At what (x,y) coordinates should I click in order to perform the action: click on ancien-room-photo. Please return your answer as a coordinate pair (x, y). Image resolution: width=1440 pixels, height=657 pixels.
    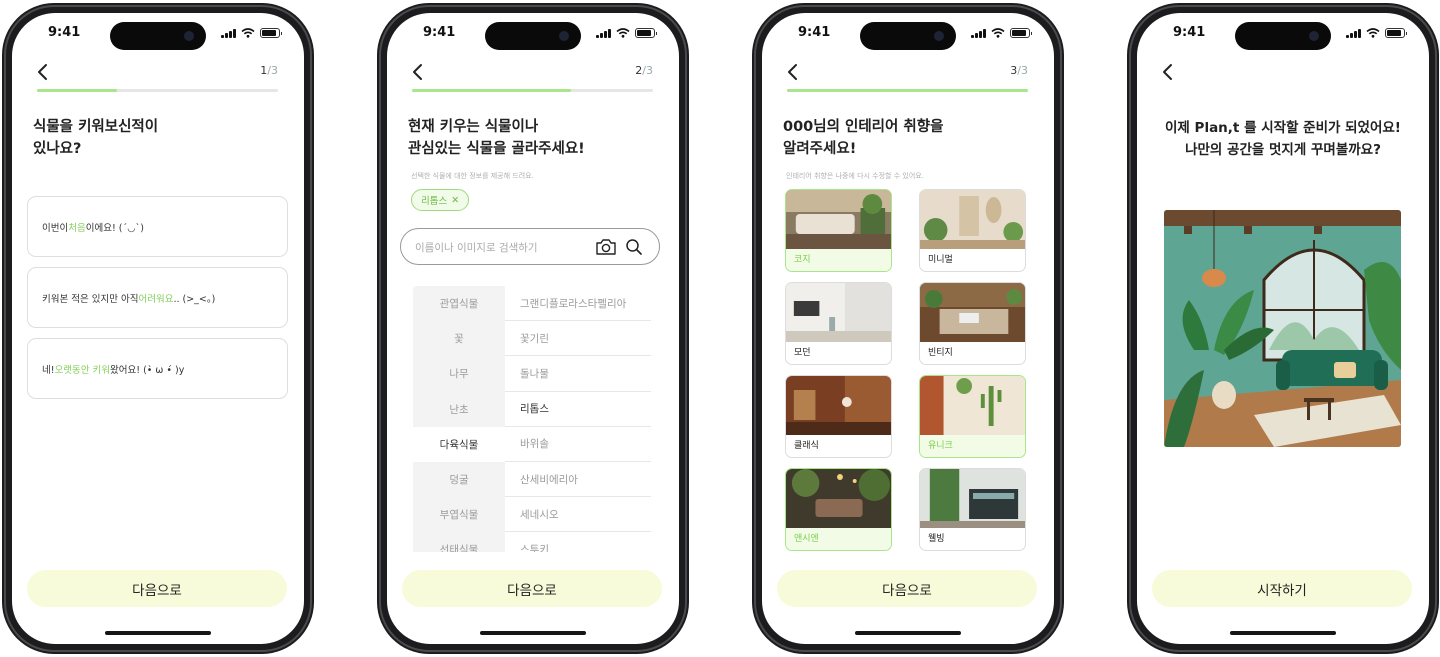
    Looking at the image, I should click on (838, 498).